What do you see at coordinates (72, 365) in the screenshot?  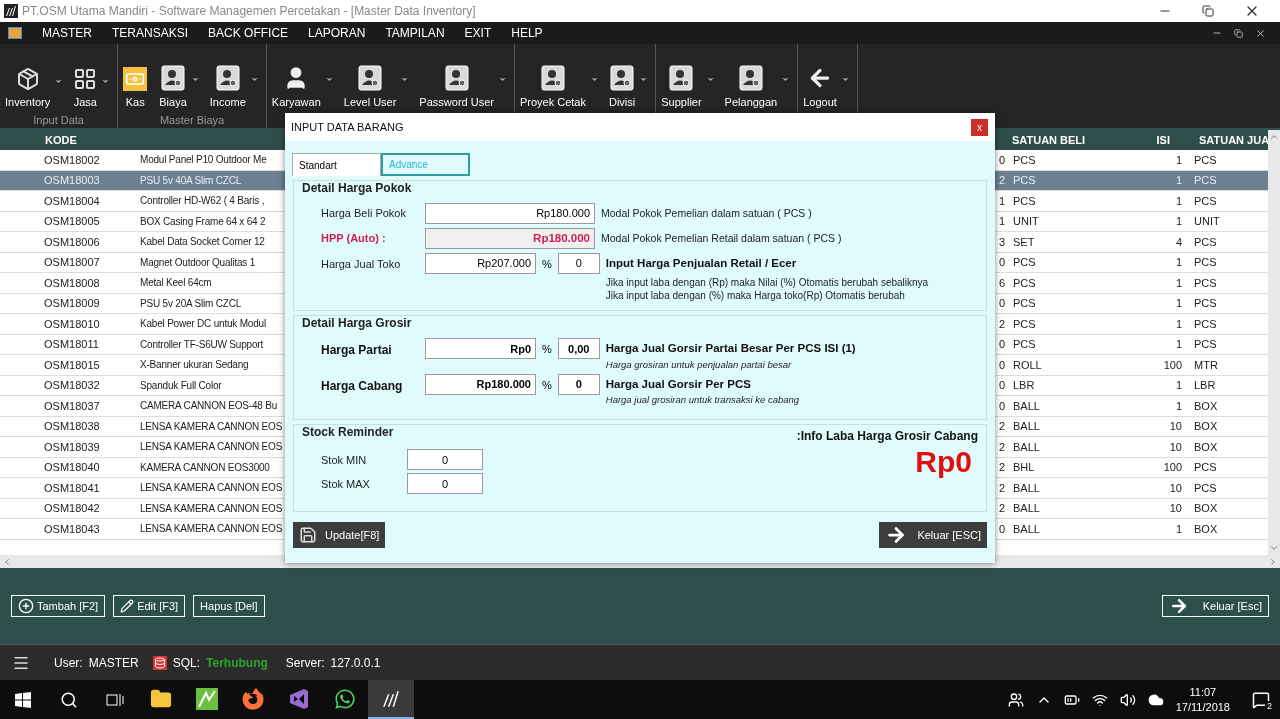 I see `table-cell-text: OSM18015` at bounding box center [72, 365].